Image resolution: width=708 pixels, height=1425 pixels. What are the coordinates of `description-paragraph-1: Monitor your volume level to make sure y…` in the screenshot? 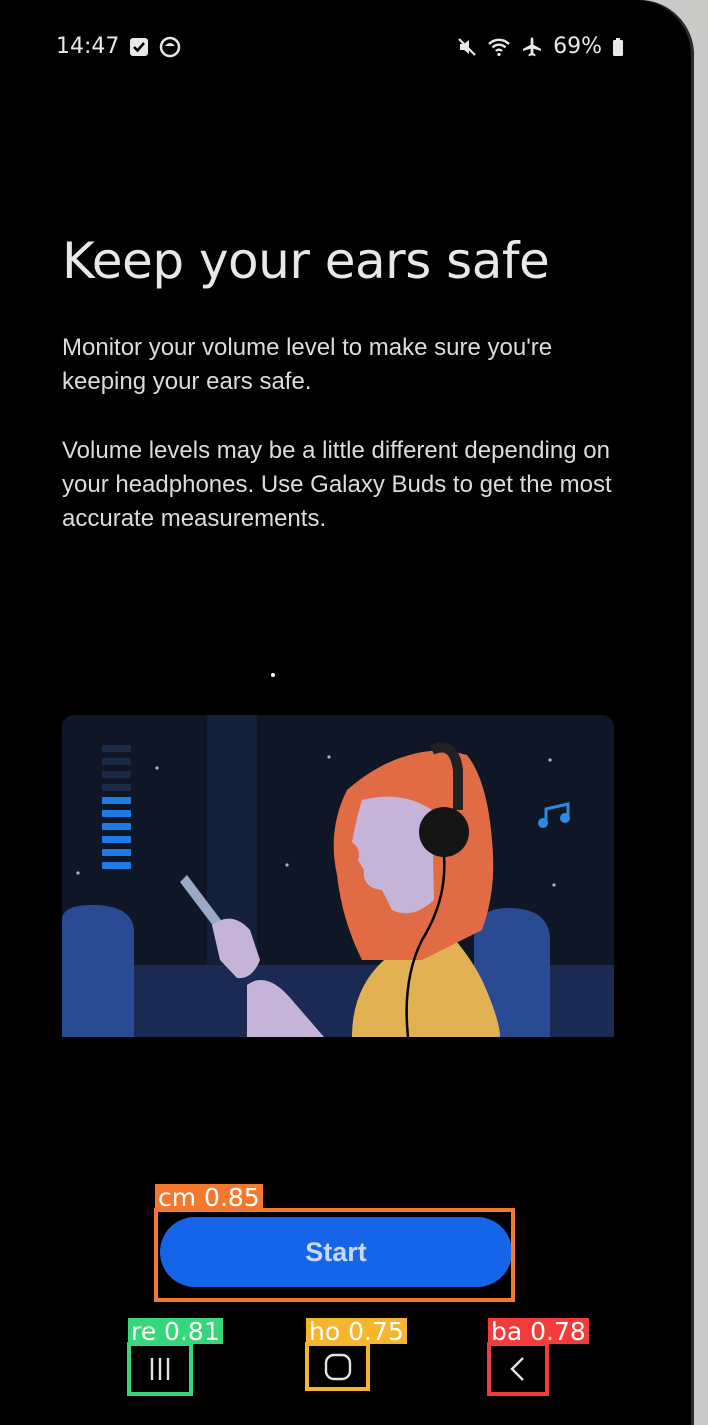 It's located at (307, 364).